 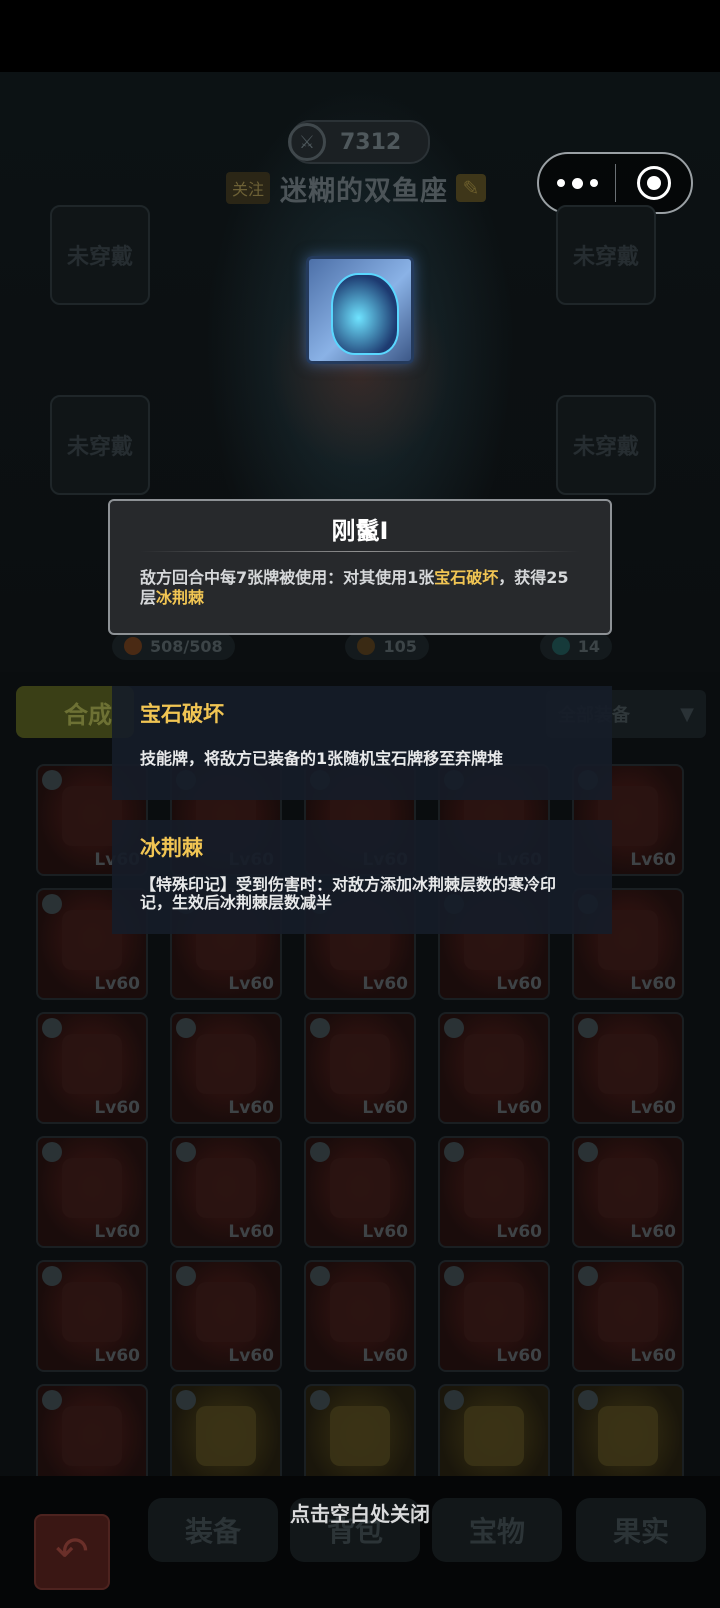 What do you see at coordinates (360, 531) in the screenshot?
I see `skill-title: 刚鬣I` at bounding box center [360, 531].